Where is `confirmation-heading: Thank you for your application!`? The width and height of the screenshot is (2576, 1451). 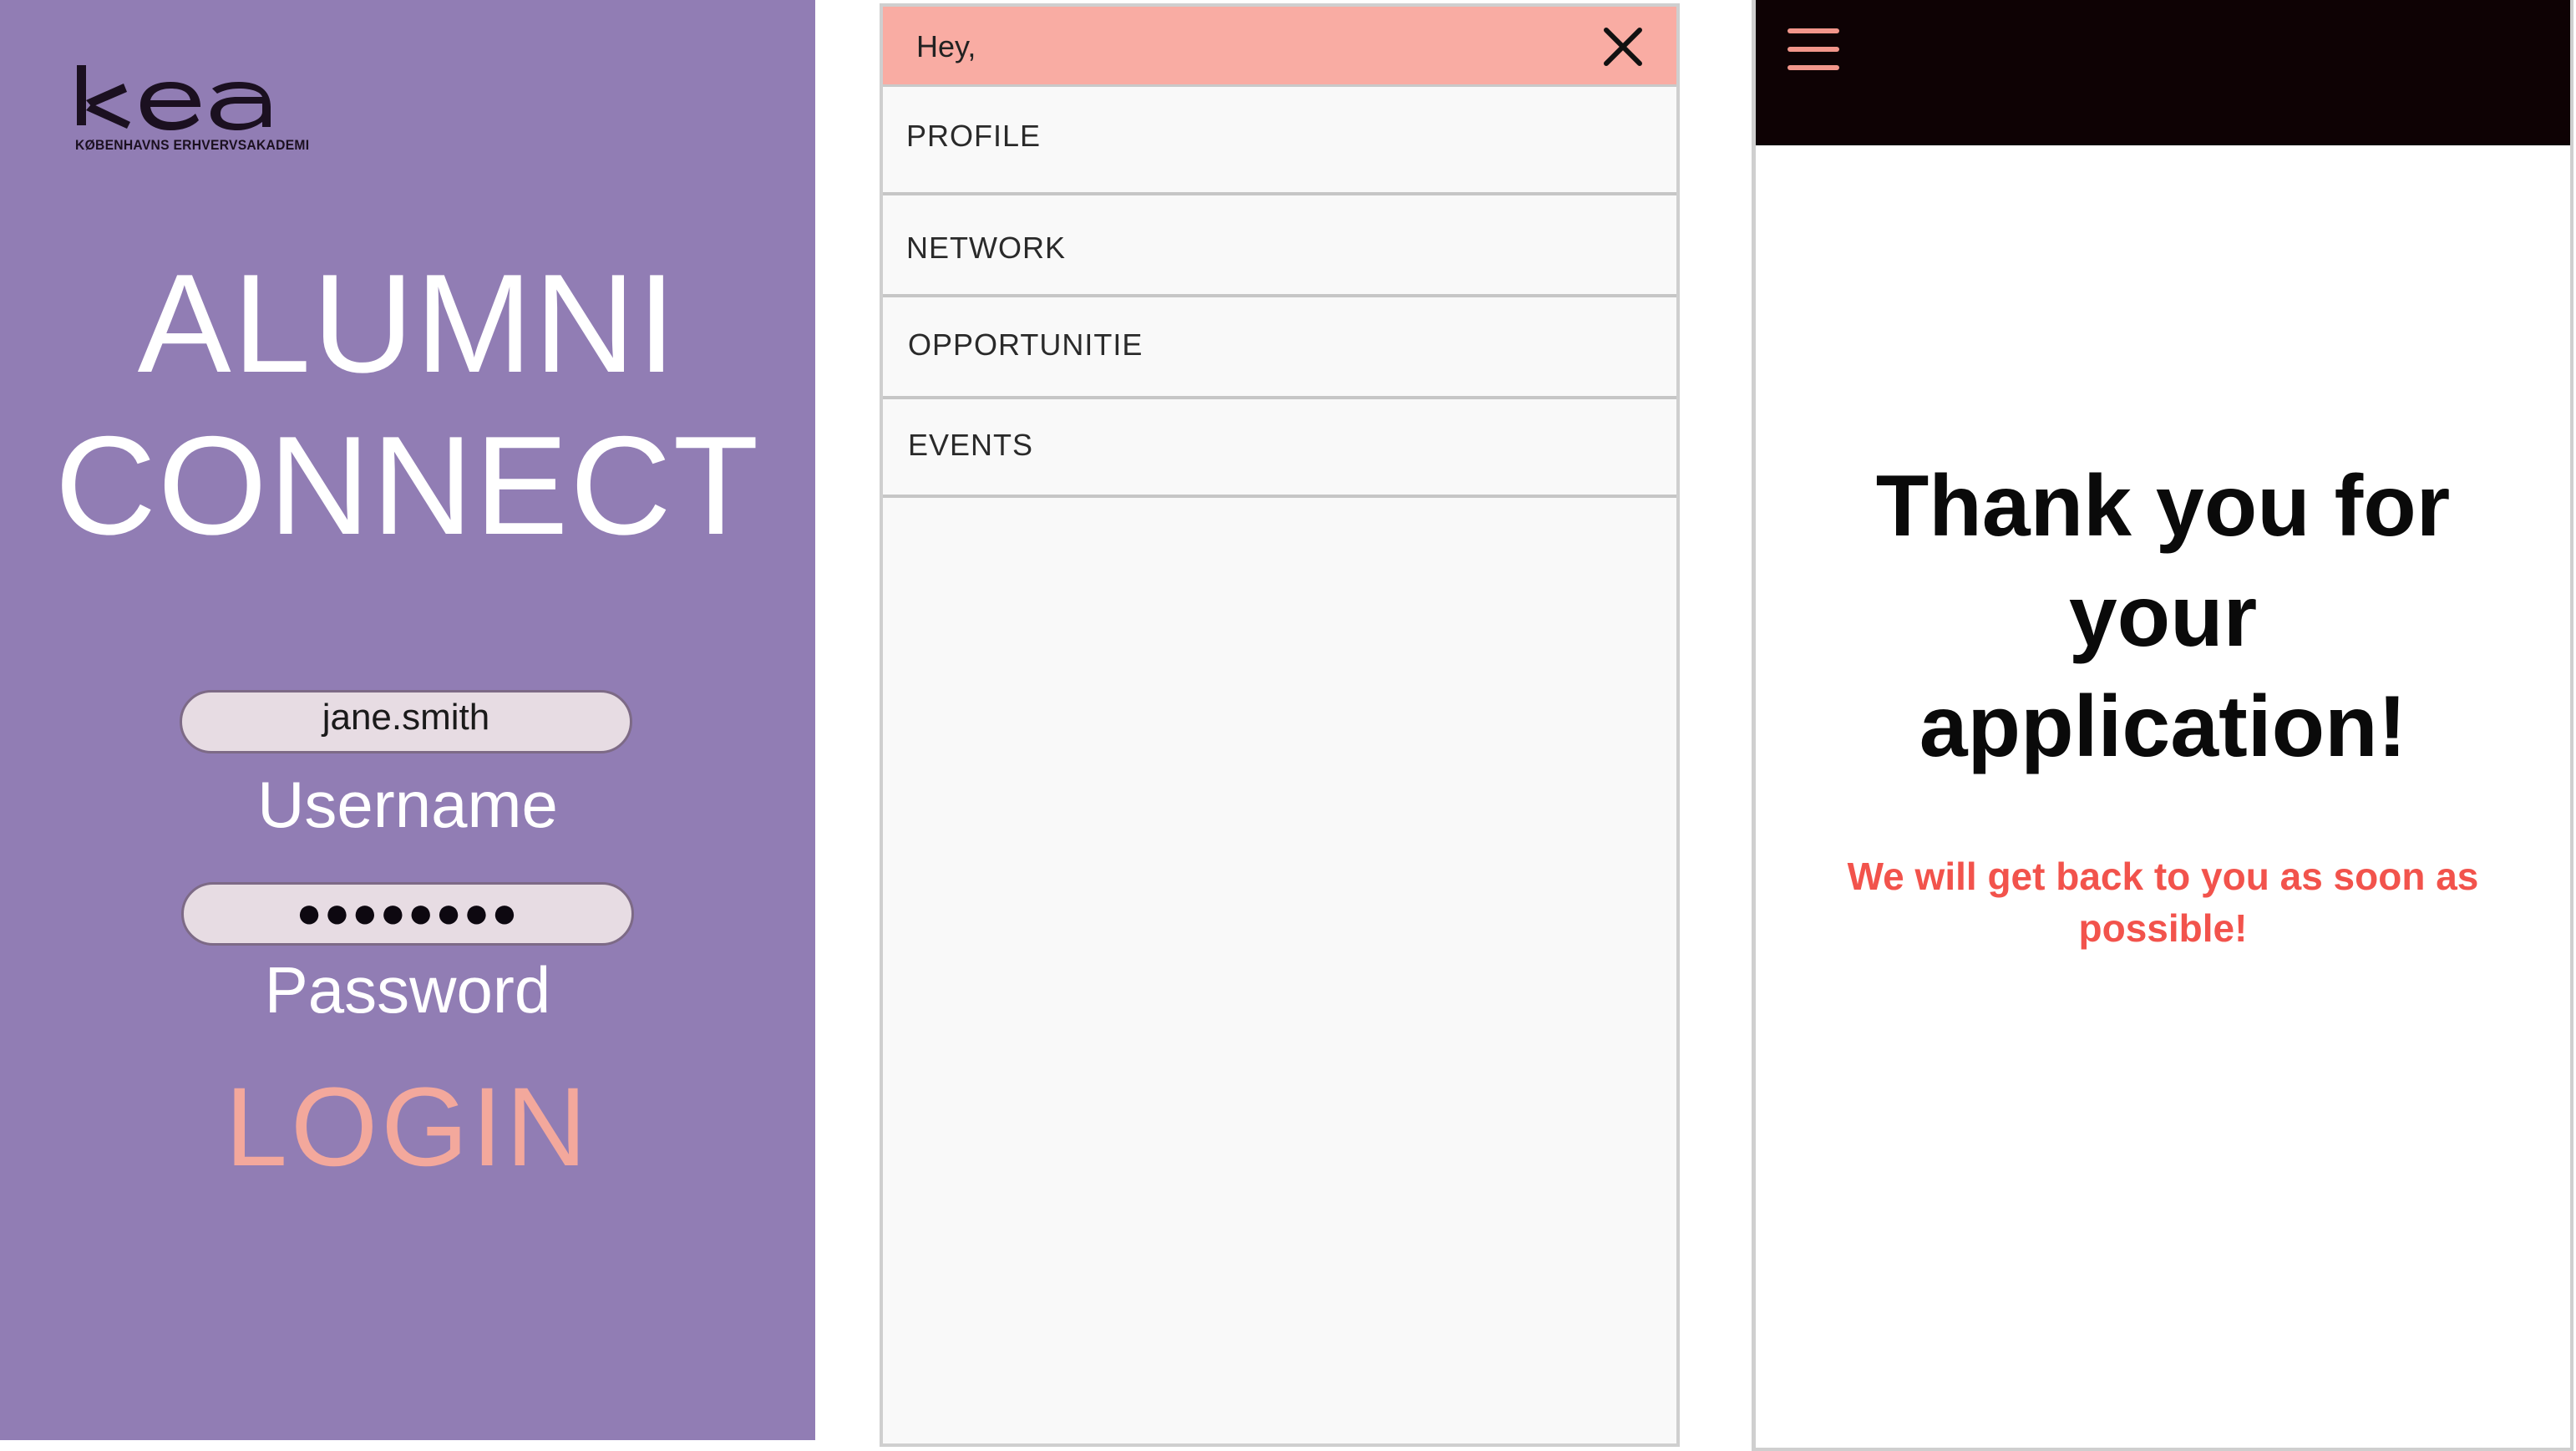 confirmation-heading: Thank you for your application! is located at coordinates (2163, 617).